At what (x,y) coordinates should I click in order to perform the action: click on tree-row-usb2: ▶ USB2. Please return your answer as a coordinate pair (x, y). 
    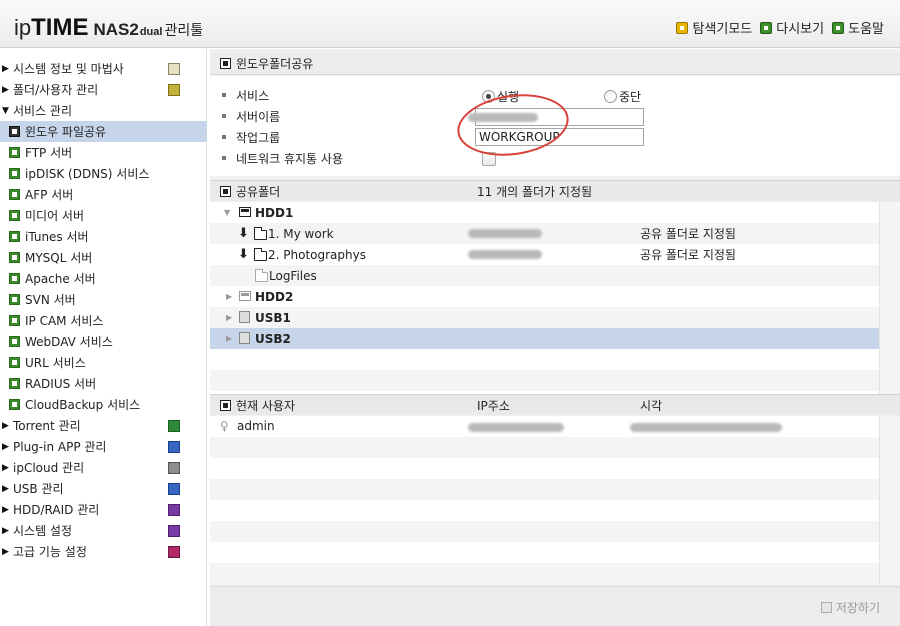
    Looking at the image, I should click on (544, 338).